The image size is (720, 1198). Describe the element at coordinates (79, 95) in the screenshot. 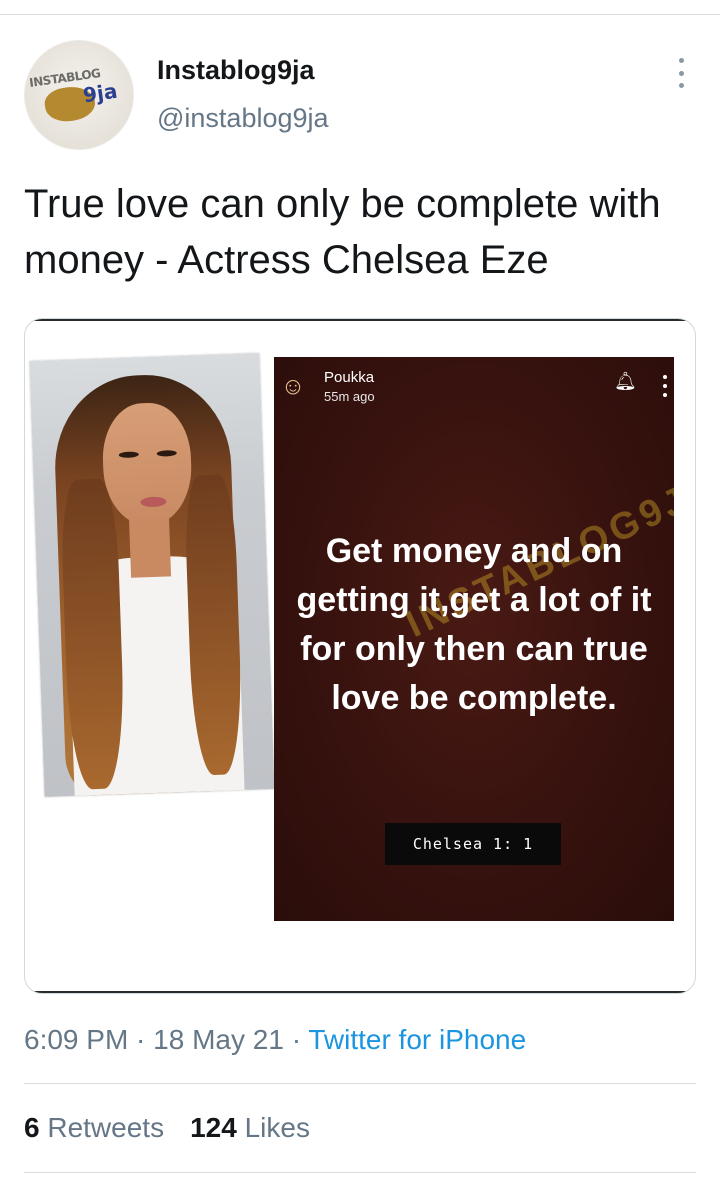

I see `avatar: INSTABLOG 9ja` at that location.